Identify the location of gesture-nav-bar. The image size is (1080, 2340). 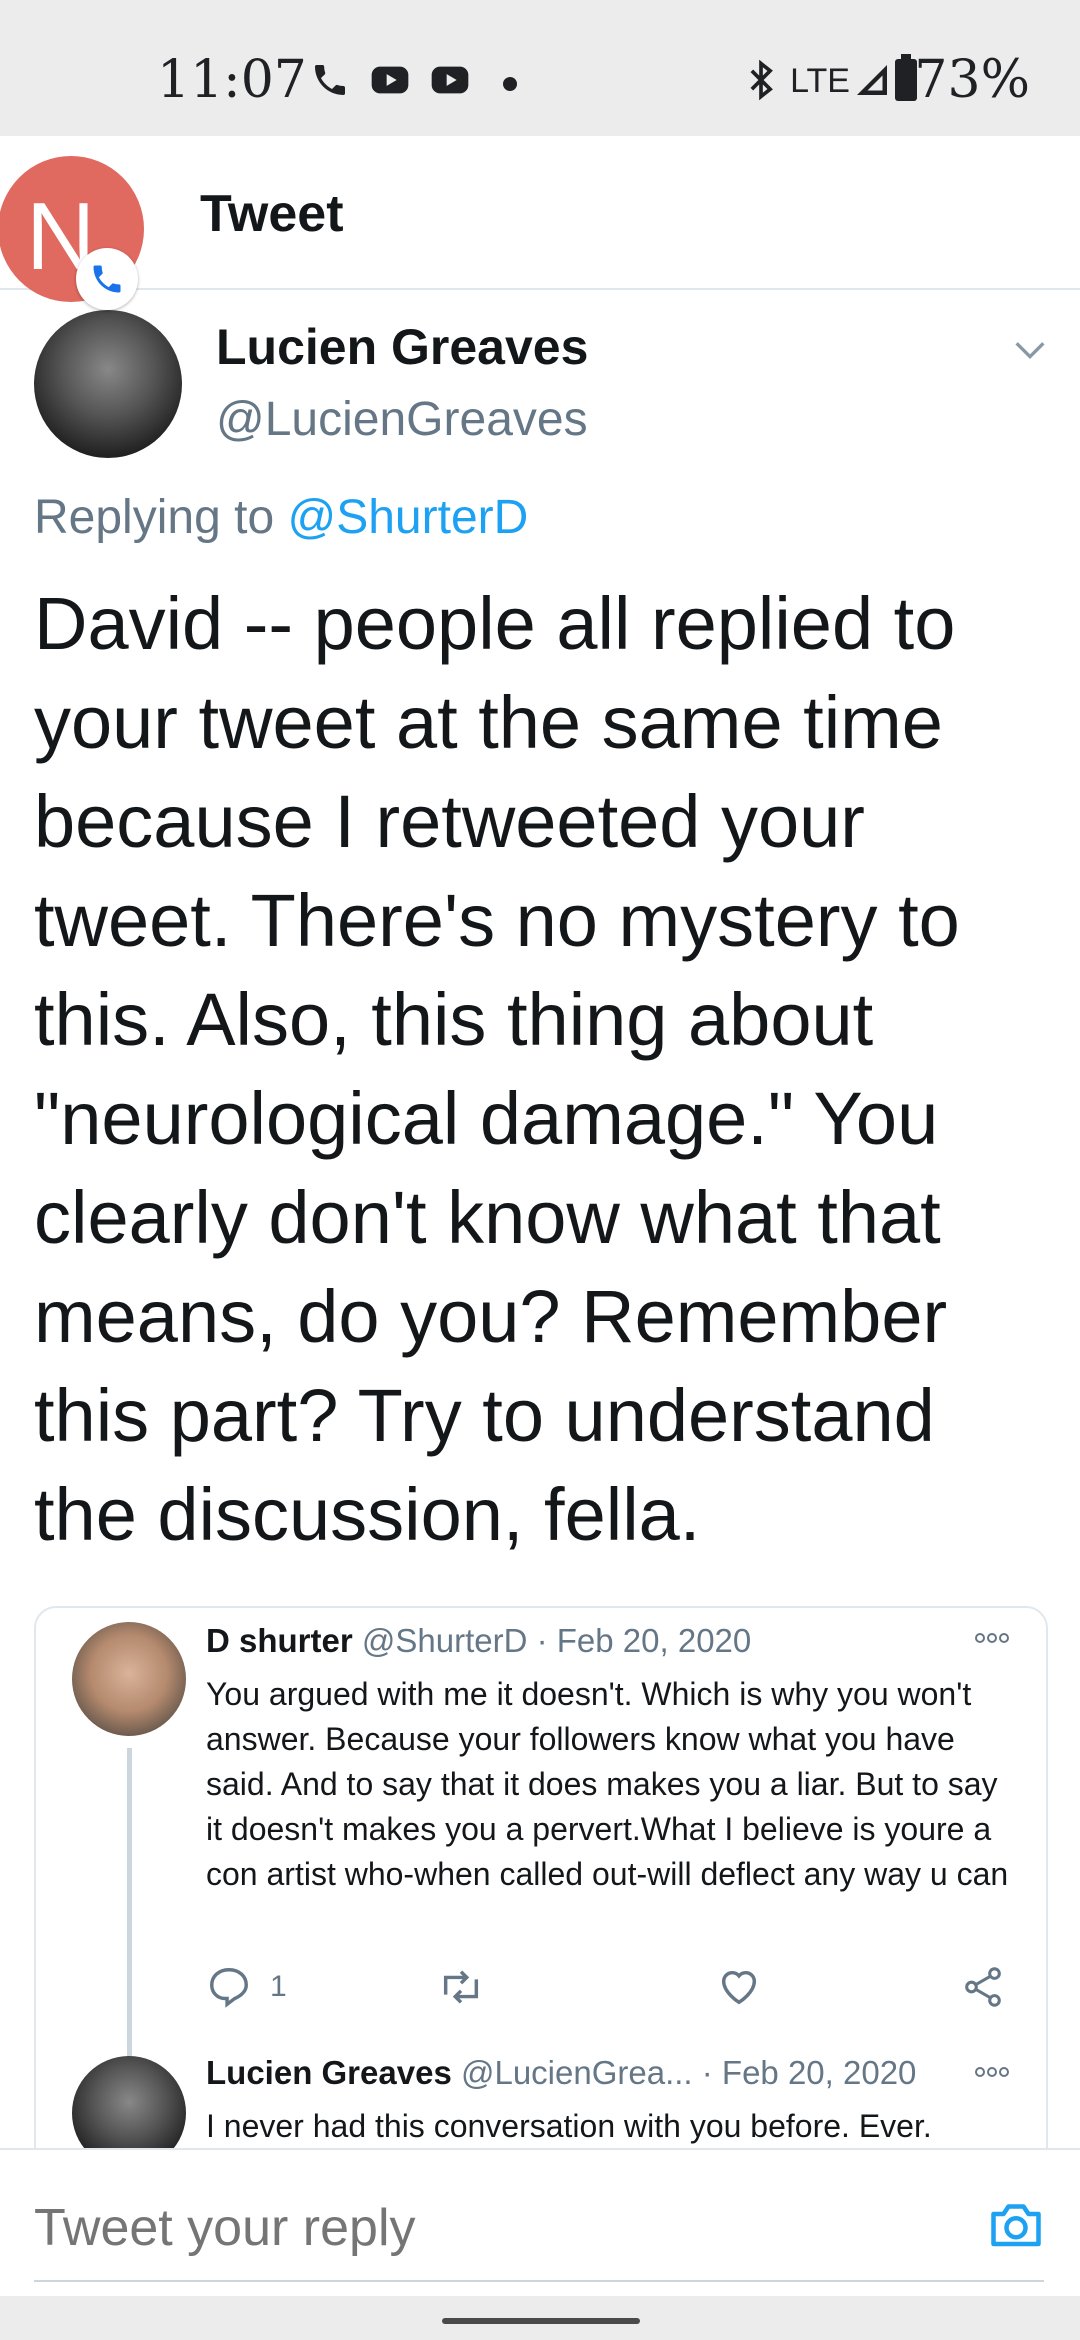
(540, 2318).